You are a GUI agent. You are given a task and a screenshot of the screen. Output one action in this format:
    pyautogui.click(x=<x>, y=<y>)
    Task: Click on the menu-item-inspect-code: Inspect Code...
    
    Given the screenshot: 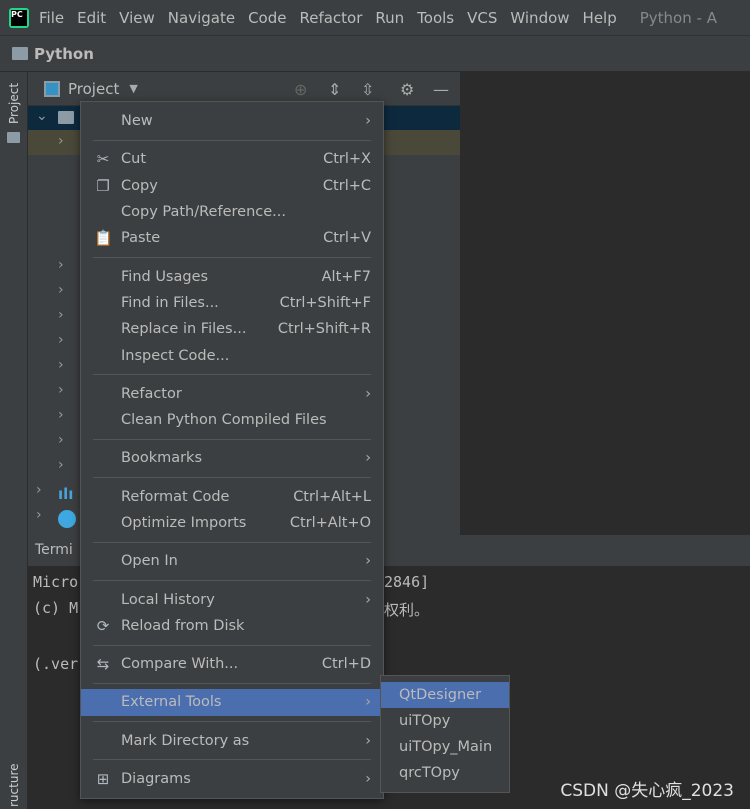 What is the action you would take?
    pyautogui.click(x=232, y=355)
    